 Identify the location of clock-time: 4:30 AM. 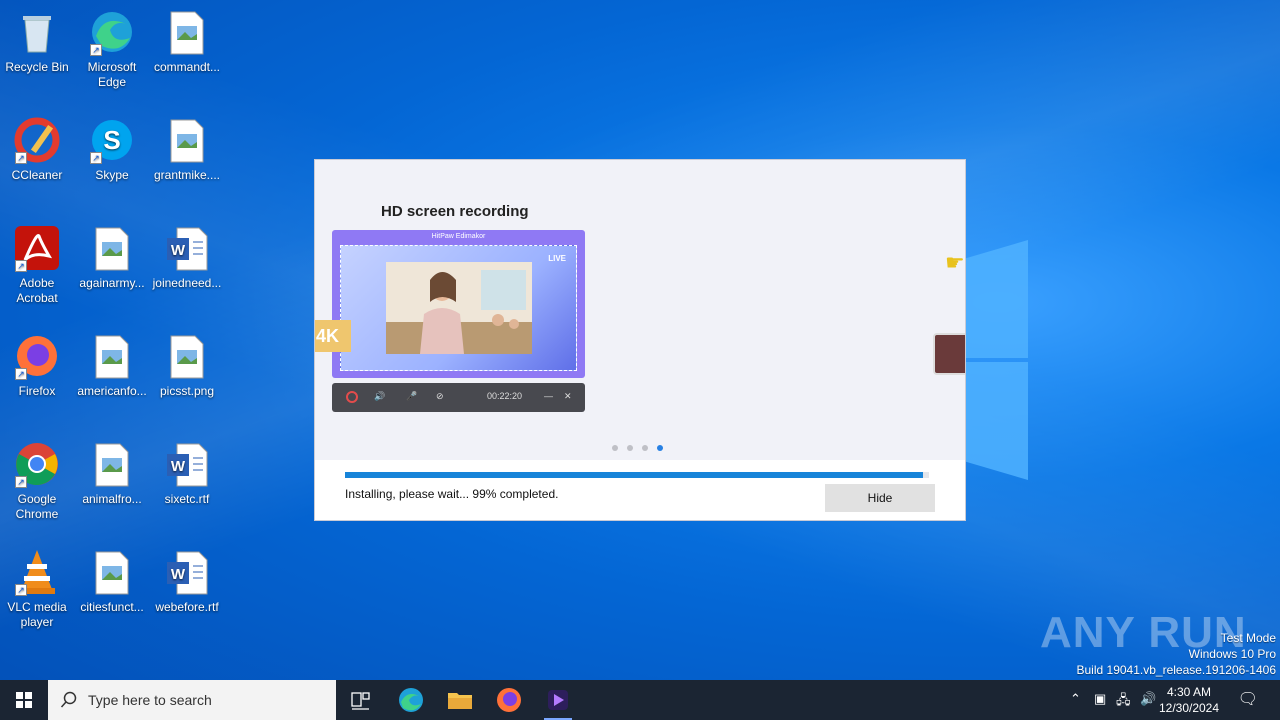
(1189, 692).